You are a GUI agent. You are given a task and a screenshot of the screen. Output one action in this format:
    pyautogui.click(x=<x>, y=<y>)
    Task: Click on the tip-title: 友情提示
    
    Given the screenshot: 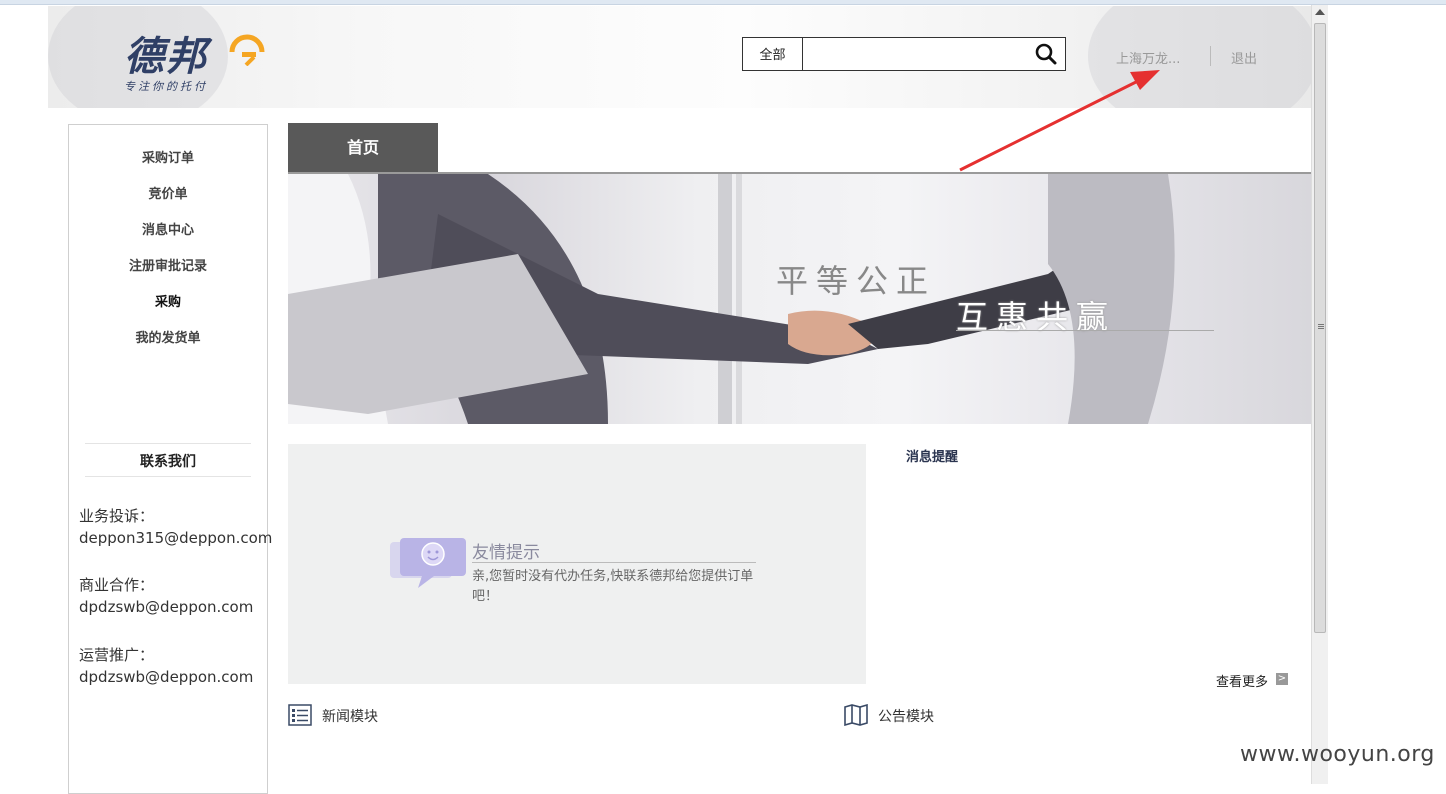 What is the action you would take?
    pyautogui.click(x=506, y=553)
    